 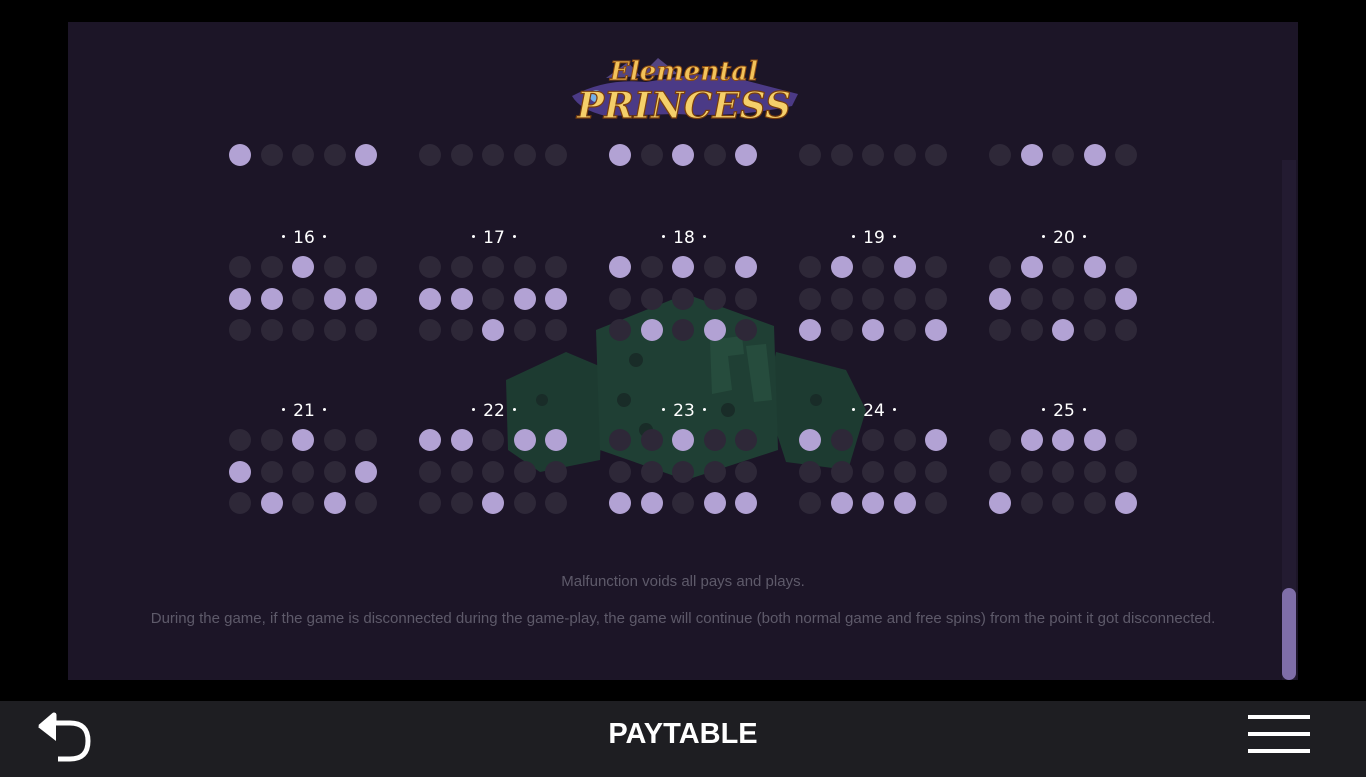 I want to click on payline-number: 21, so click(x=304, y=411).